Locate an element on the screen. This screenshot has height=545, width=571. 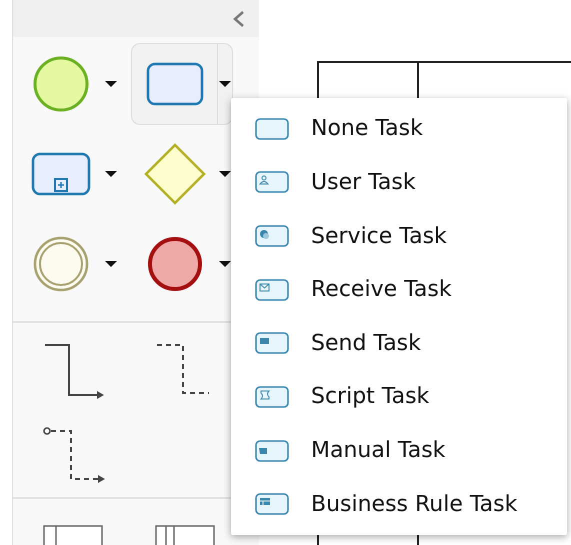
menu-item-label: Manual Task is located at coordinates (378, 451).